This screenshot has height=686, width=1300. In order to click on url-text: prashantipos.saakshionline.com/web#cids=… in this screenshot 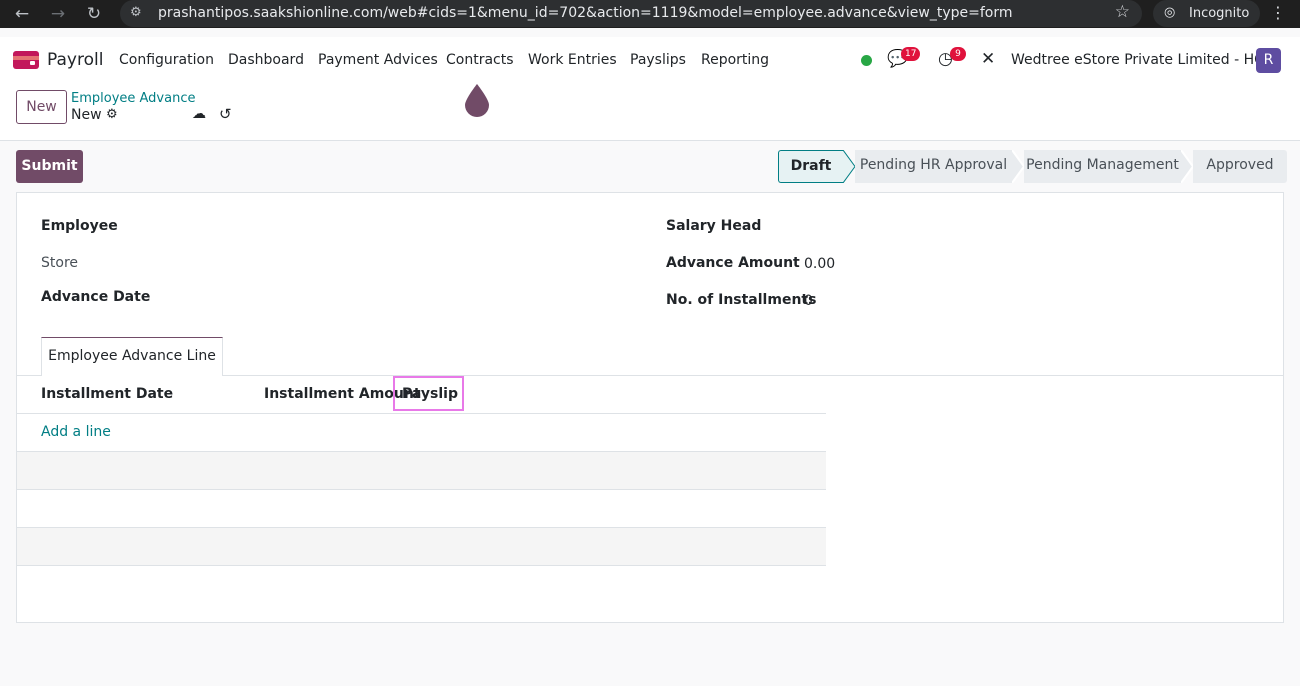, I will do `click(585, 13)`.